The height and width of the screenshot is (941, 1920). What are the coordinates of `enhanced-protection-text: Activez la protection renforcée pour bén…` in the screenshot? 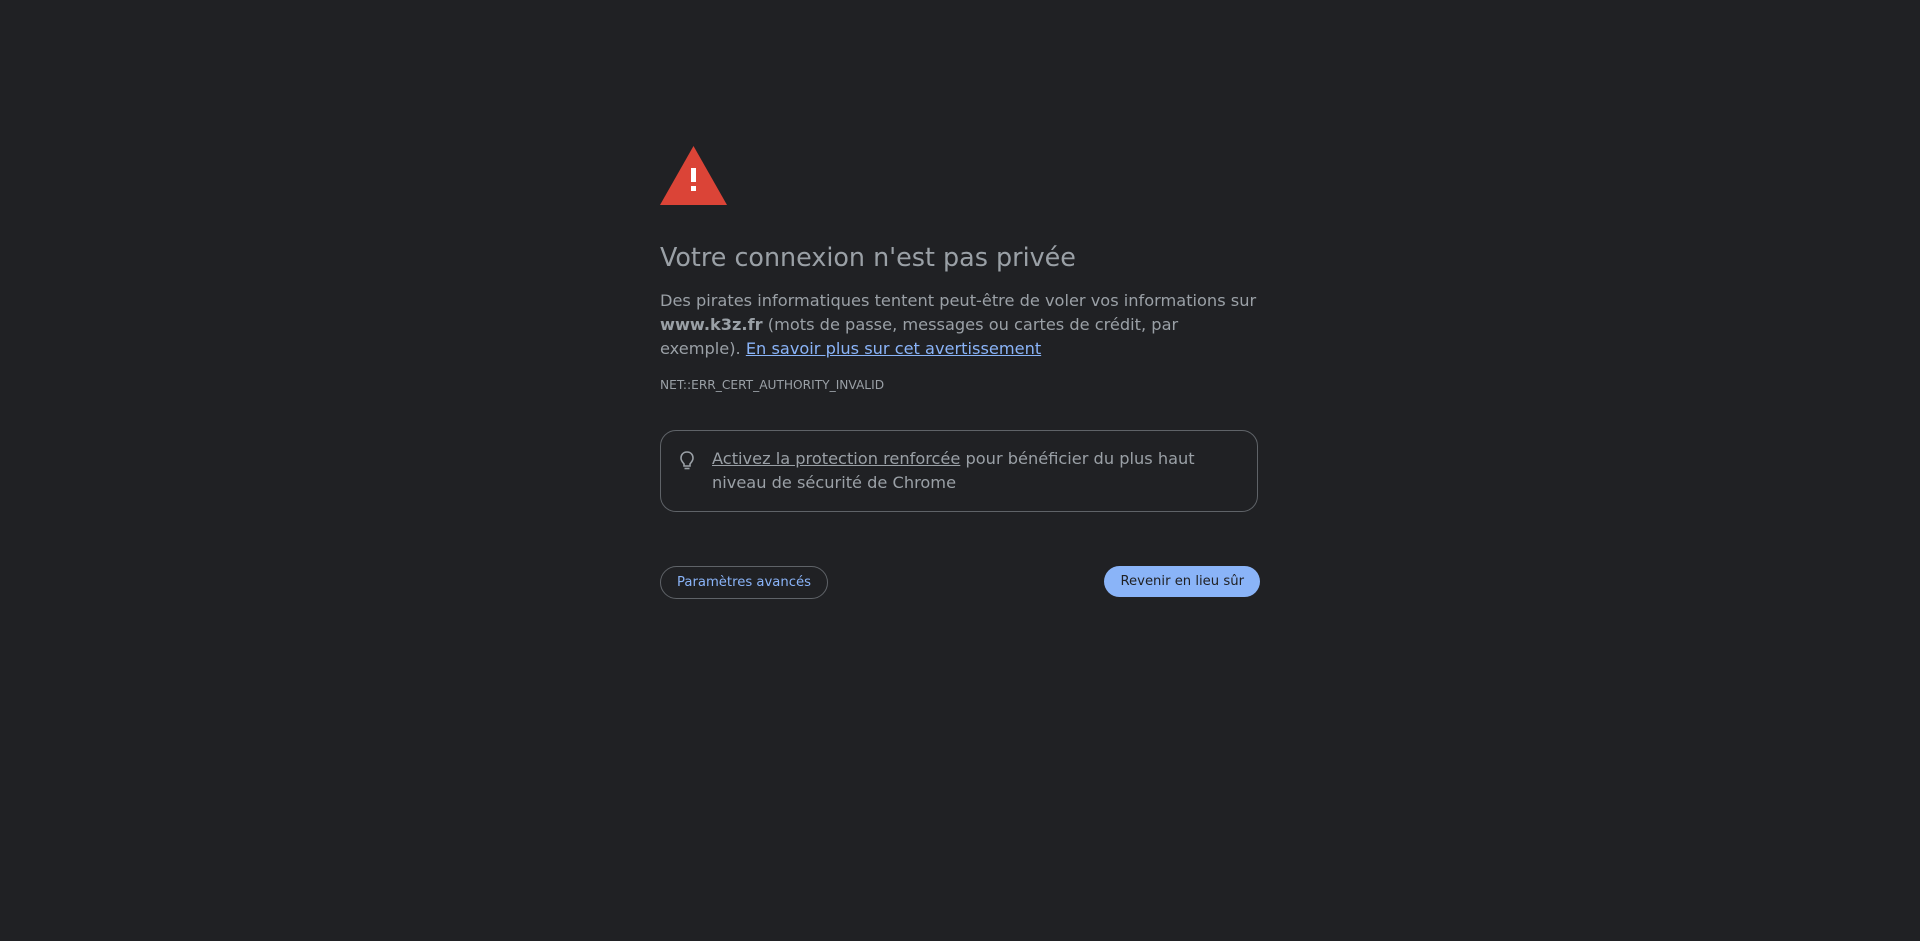 It's located at (979, 471).